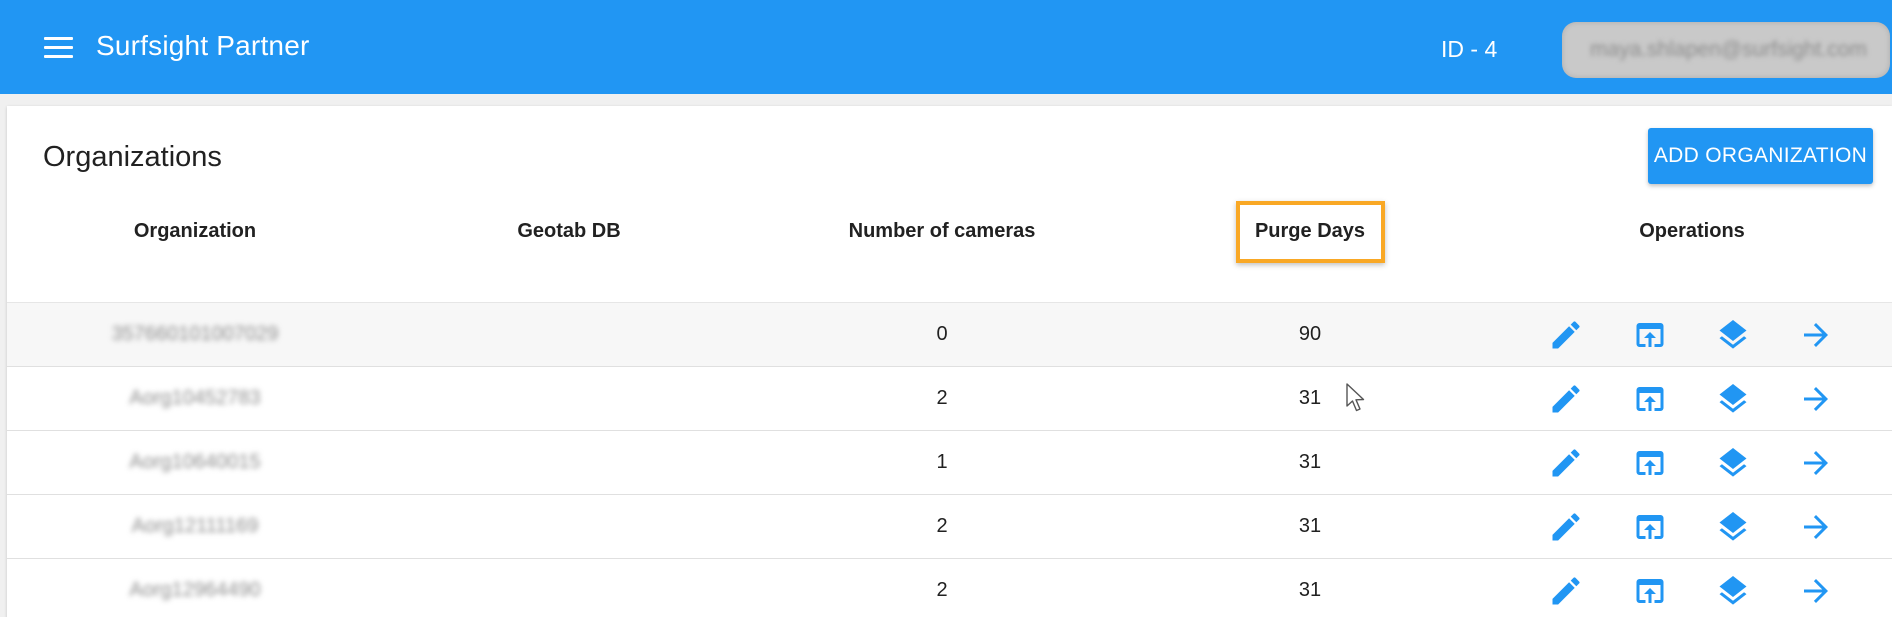 The image size is (1892, 617). Describe the element at coordinates (942, 231) in the screenshot. I see `column-header-number-of-cameras: Number of cameras` at that location.